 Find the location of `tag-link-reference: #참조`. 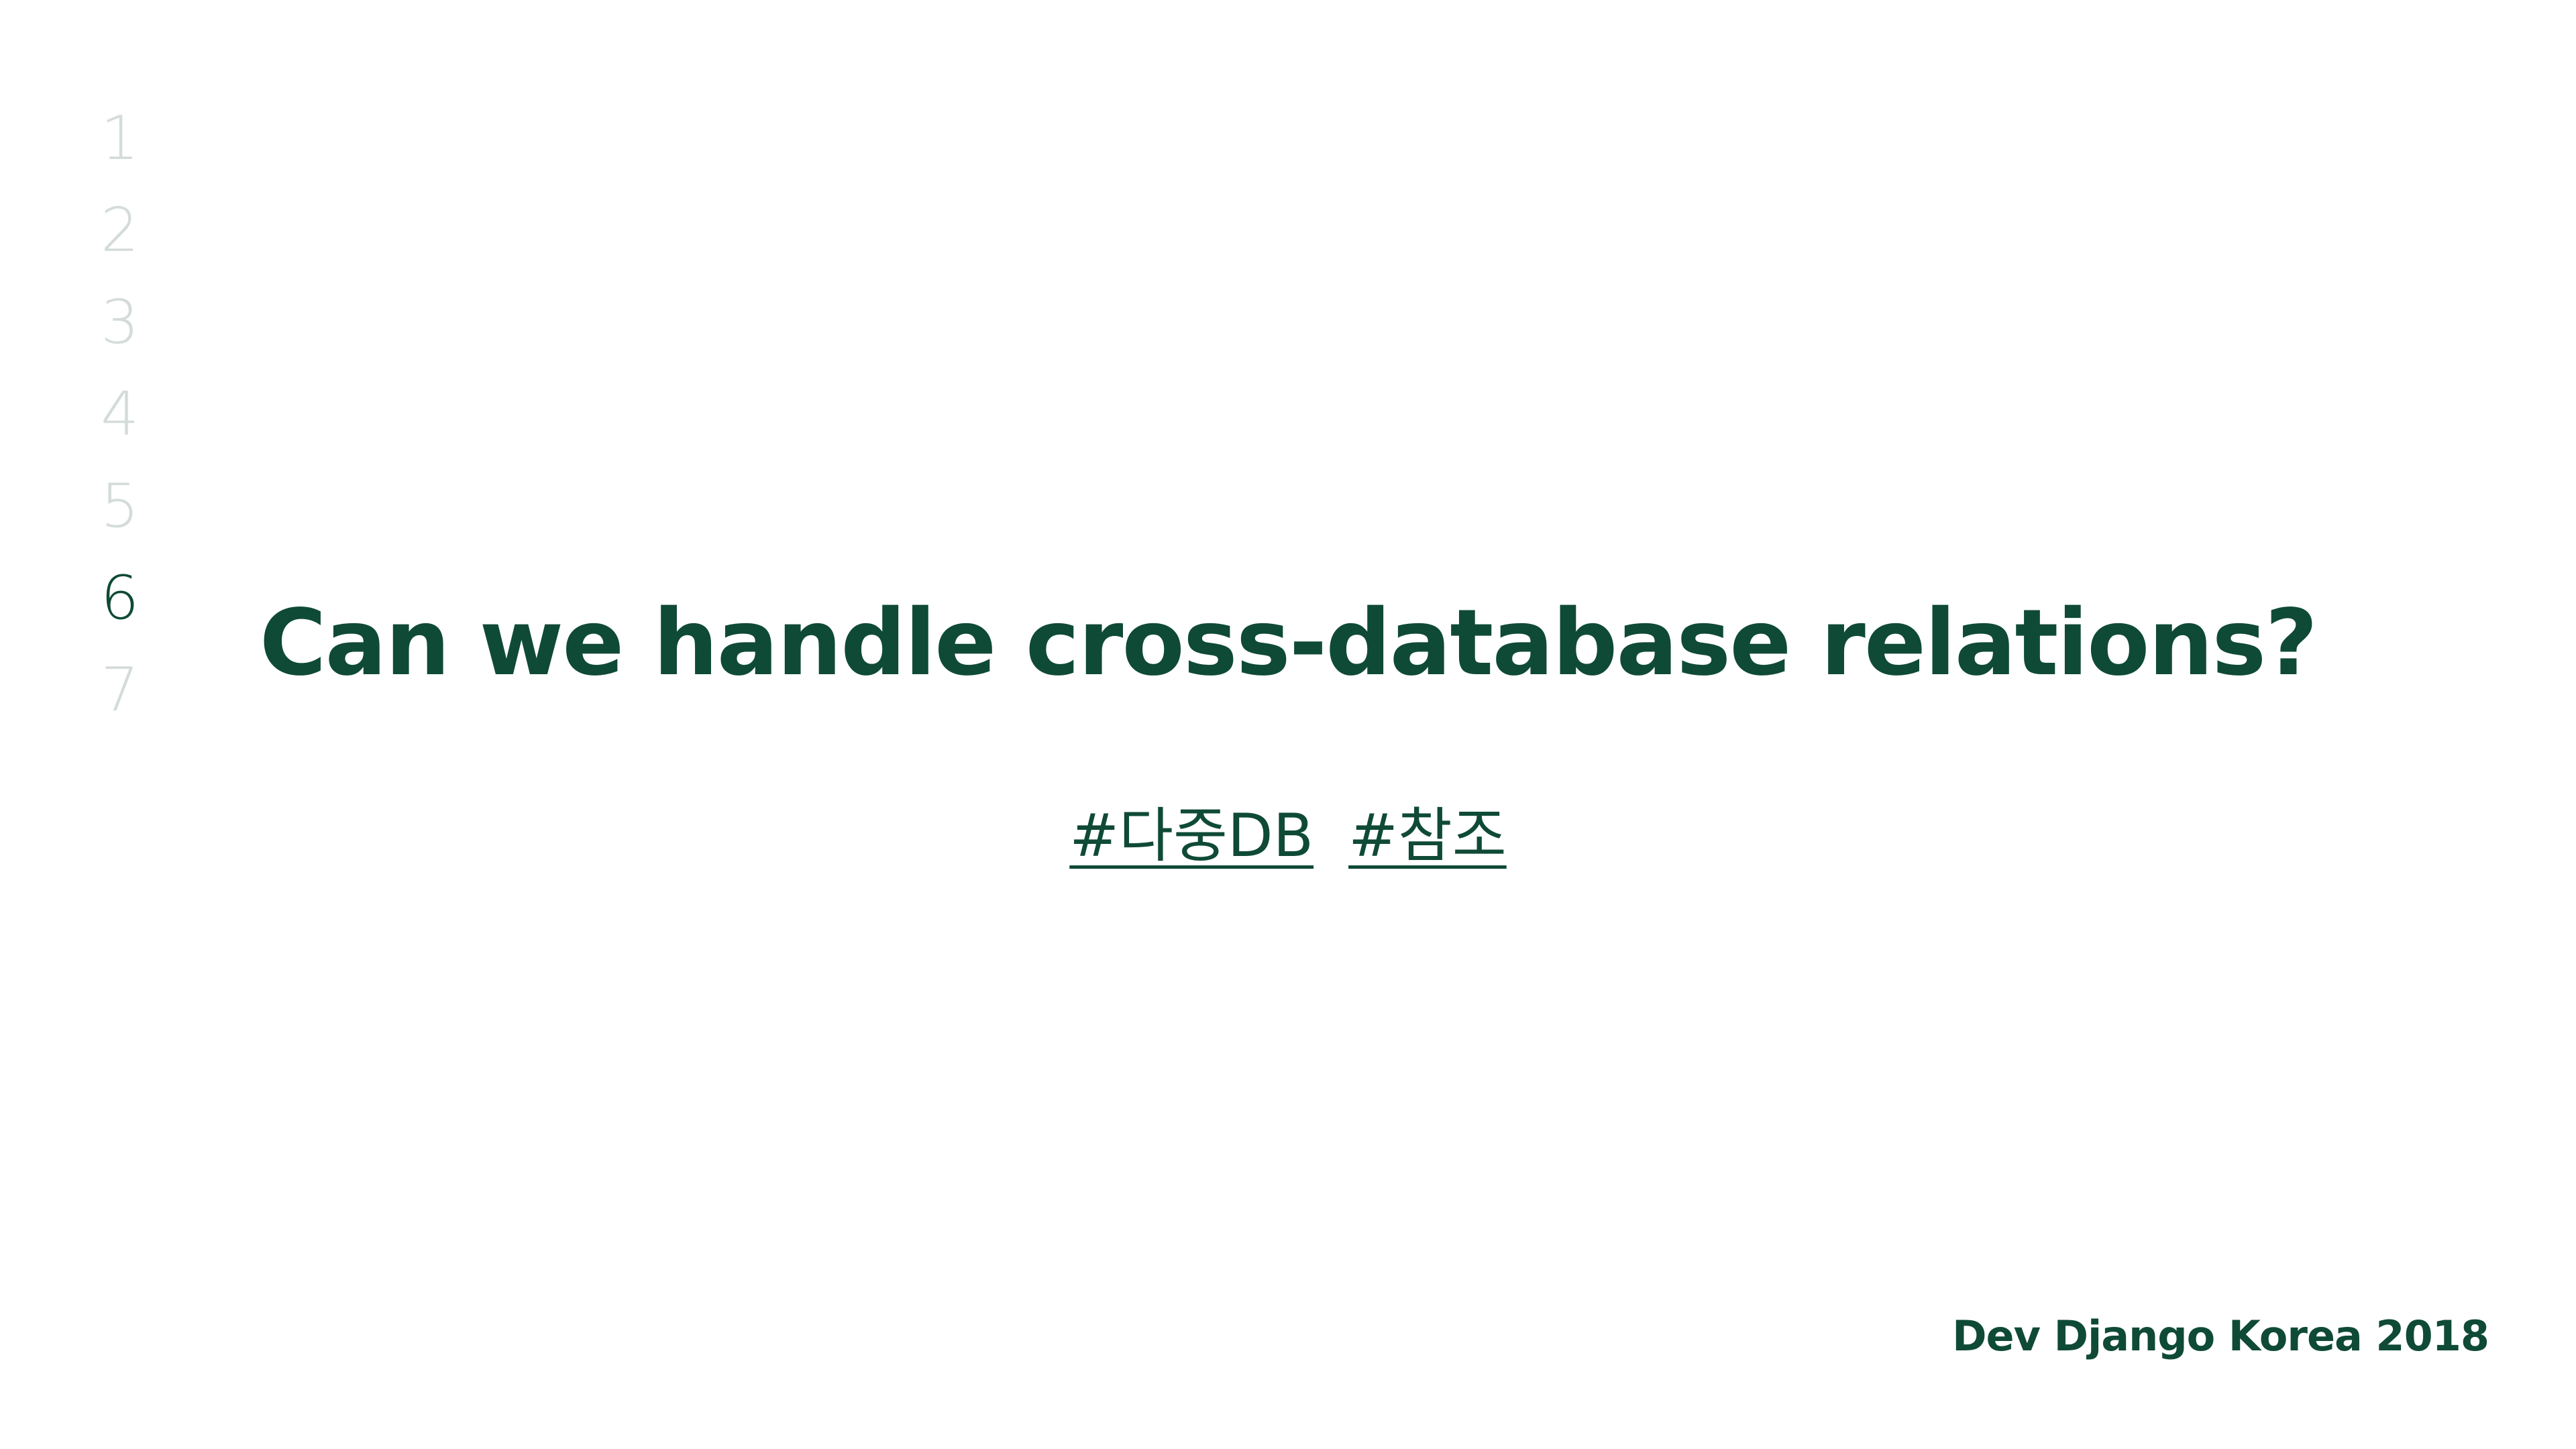

tag-link-reference: #참조 is located at coordinates (1427, 835).